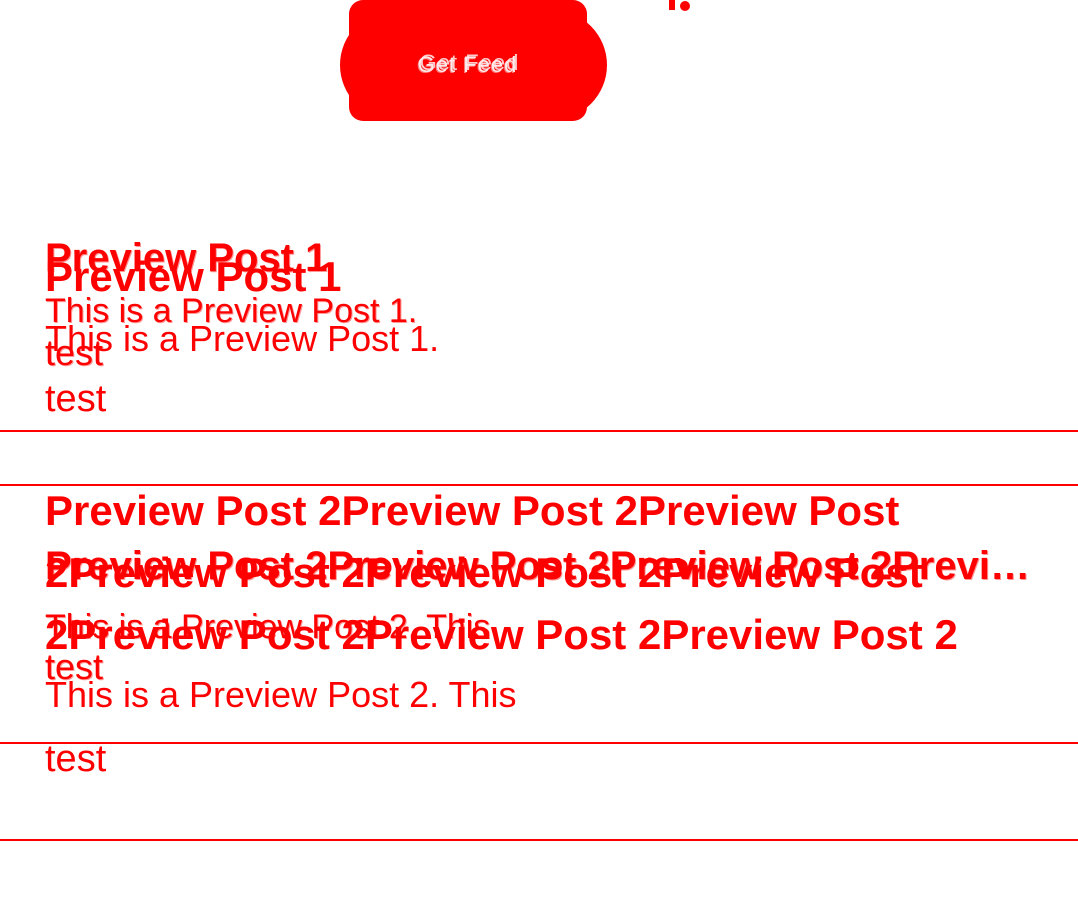 This screenshot has height=908, width=1078. Describe the element at coordinates (467, 64) in the screenshot. I see `get-feed-button-label: Get Feed` at that location.